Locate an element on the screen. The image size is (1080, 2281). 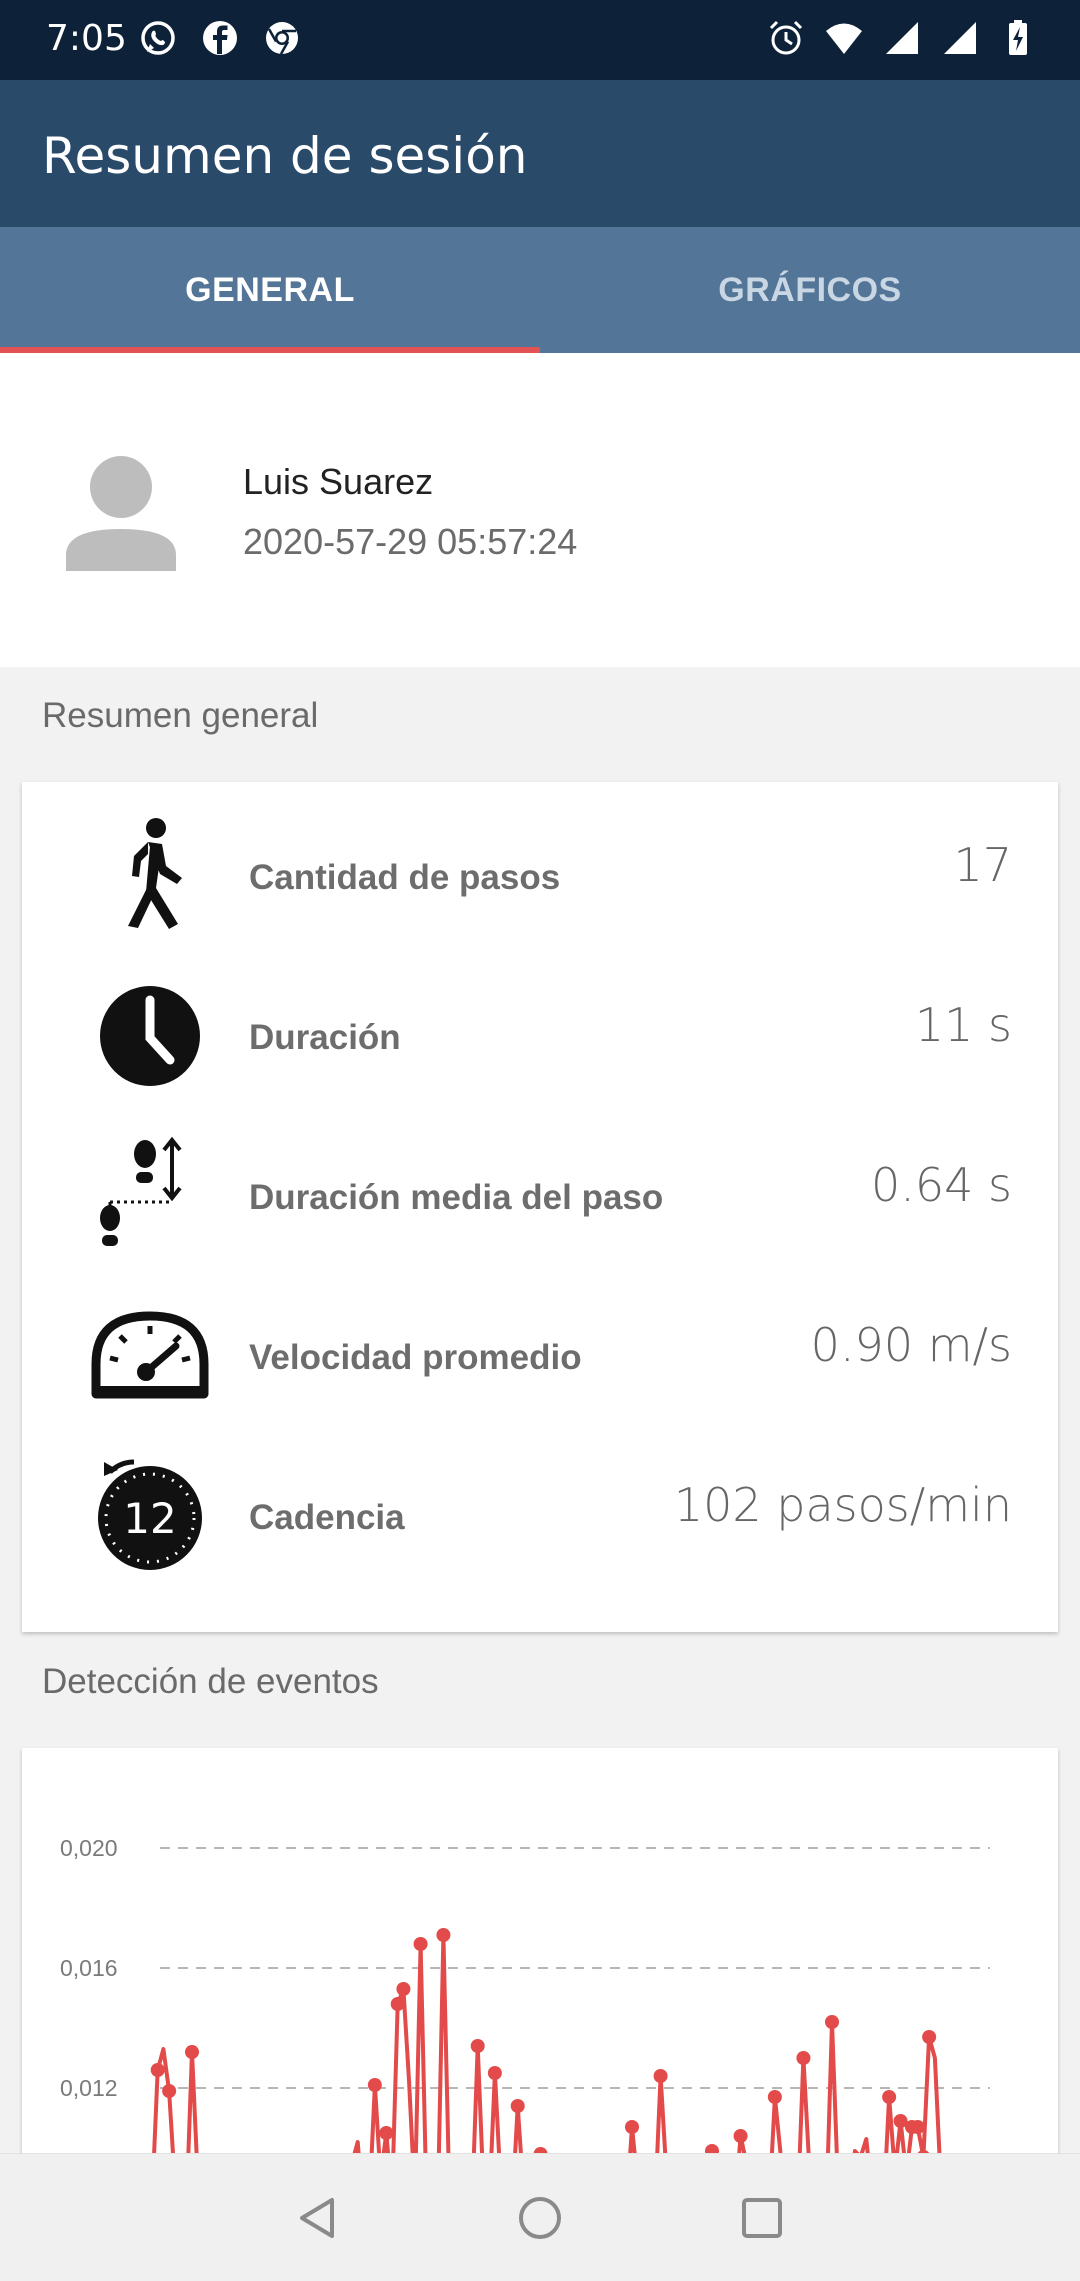
y-tick-label: 0,012 is located at coordinates (89, 2088).